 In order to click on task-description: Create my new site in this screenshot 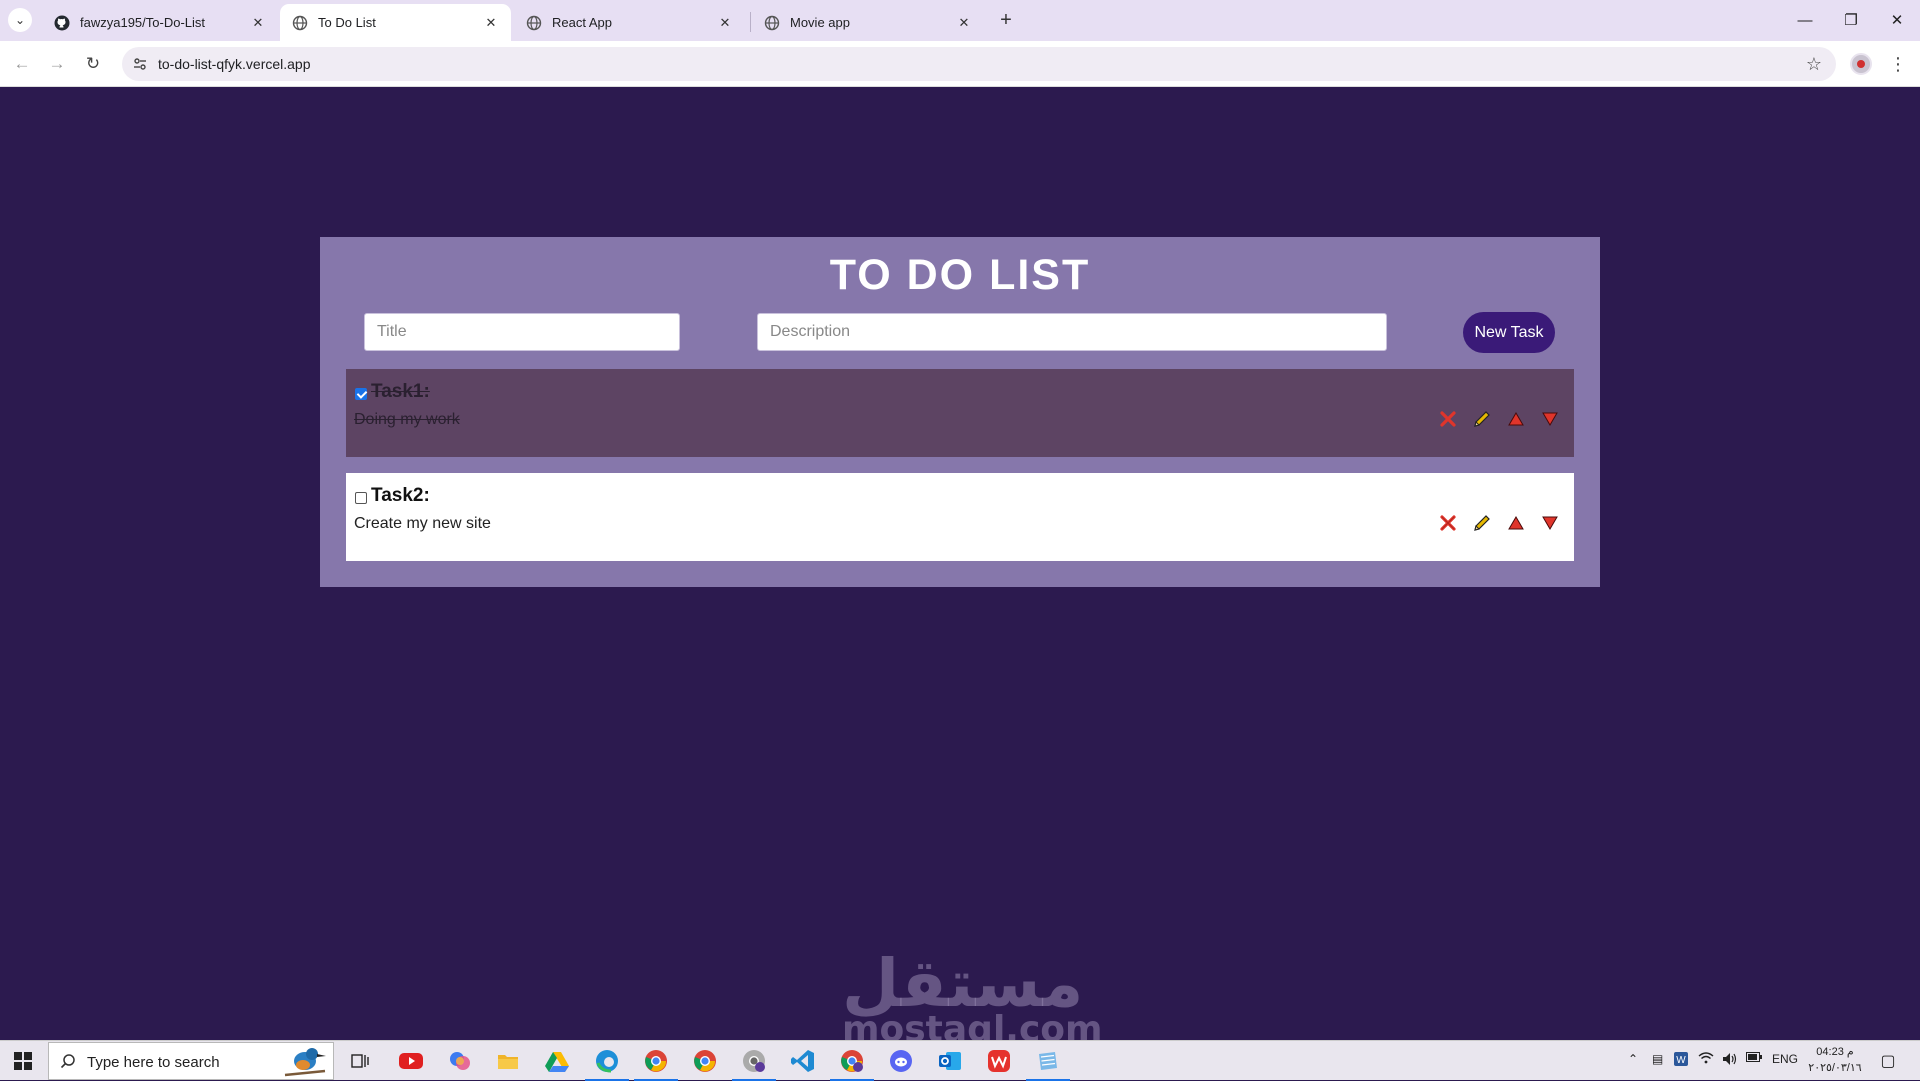, I will do `click(422, 523)`.